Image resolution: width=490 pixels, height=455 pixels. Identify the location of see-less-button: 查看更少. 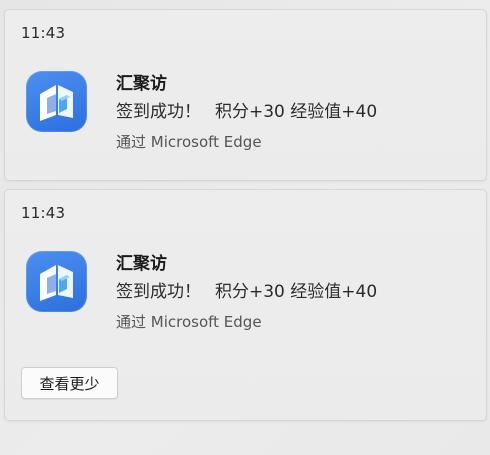
(69, 383).